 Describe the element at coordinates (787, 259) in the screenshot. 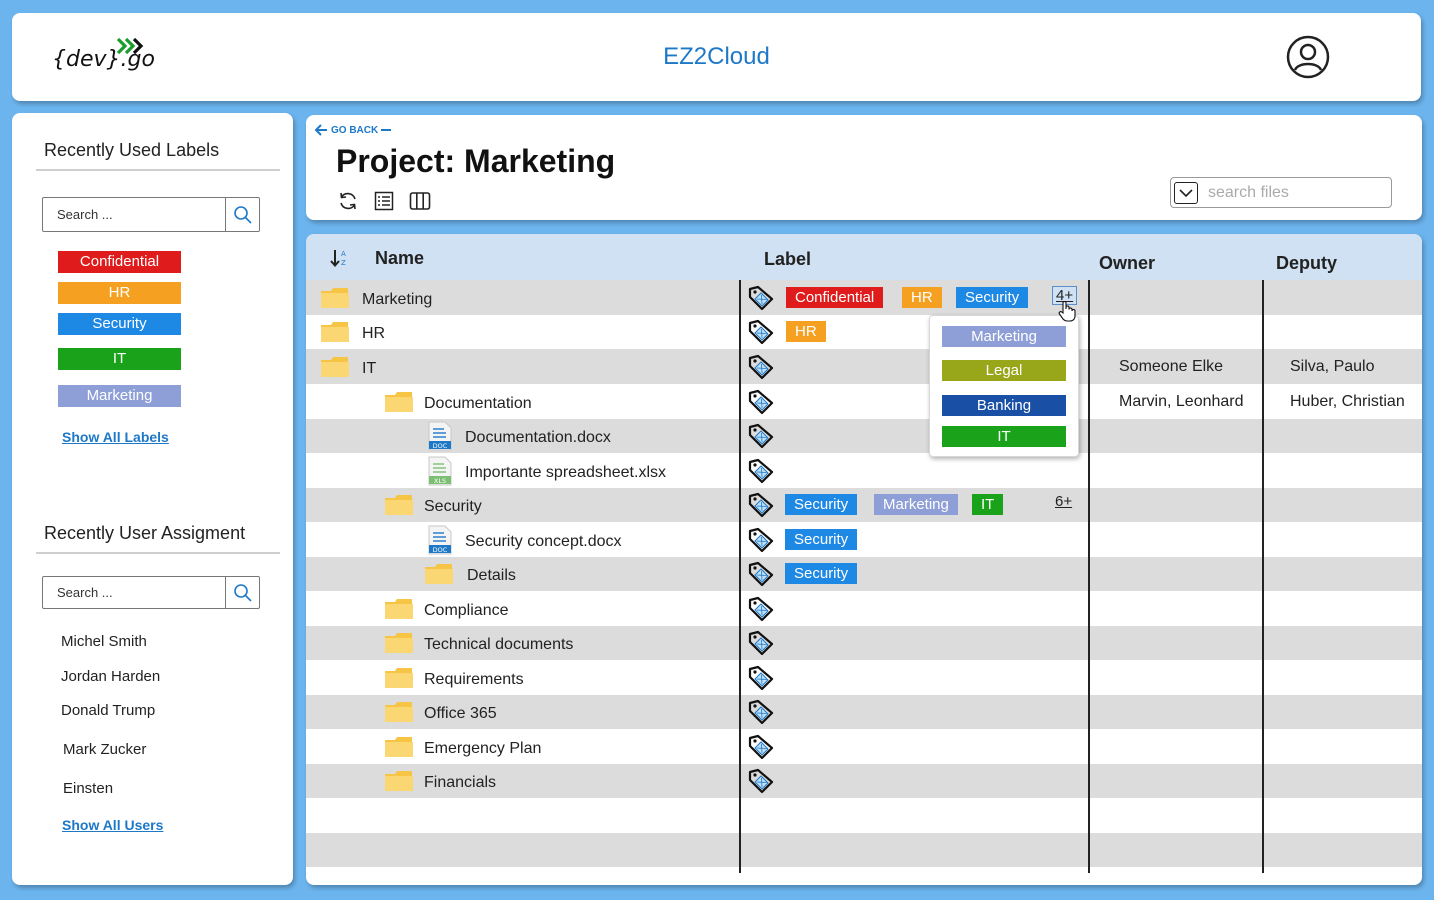

I see `column-header-label: Label` at that location.